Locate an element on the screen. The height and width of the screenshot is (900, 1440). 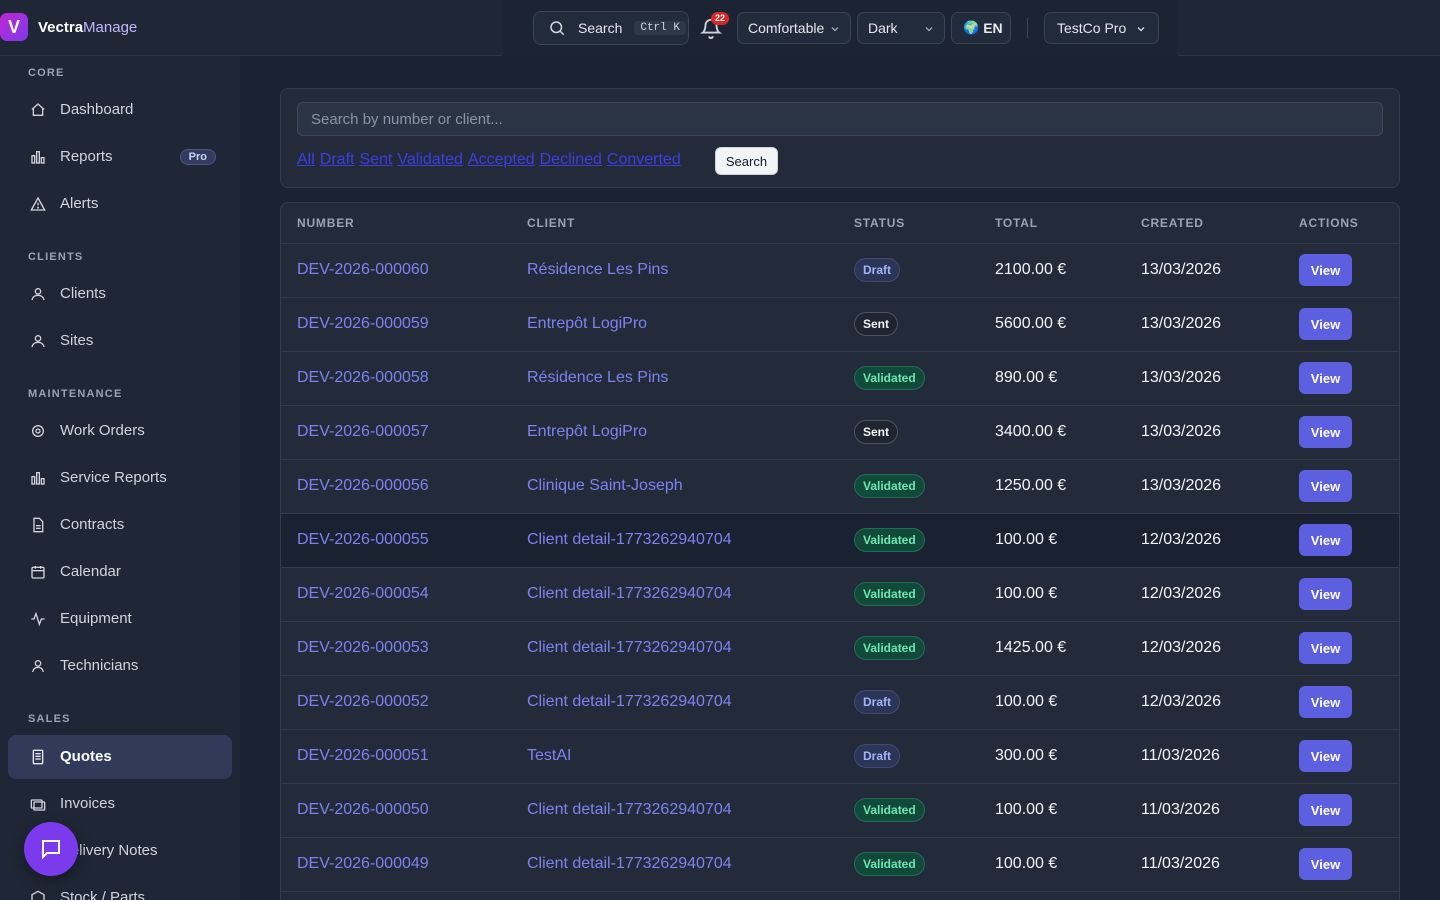
client-link: Clinique Saint-Joseph is located at coordinates (605, 485).